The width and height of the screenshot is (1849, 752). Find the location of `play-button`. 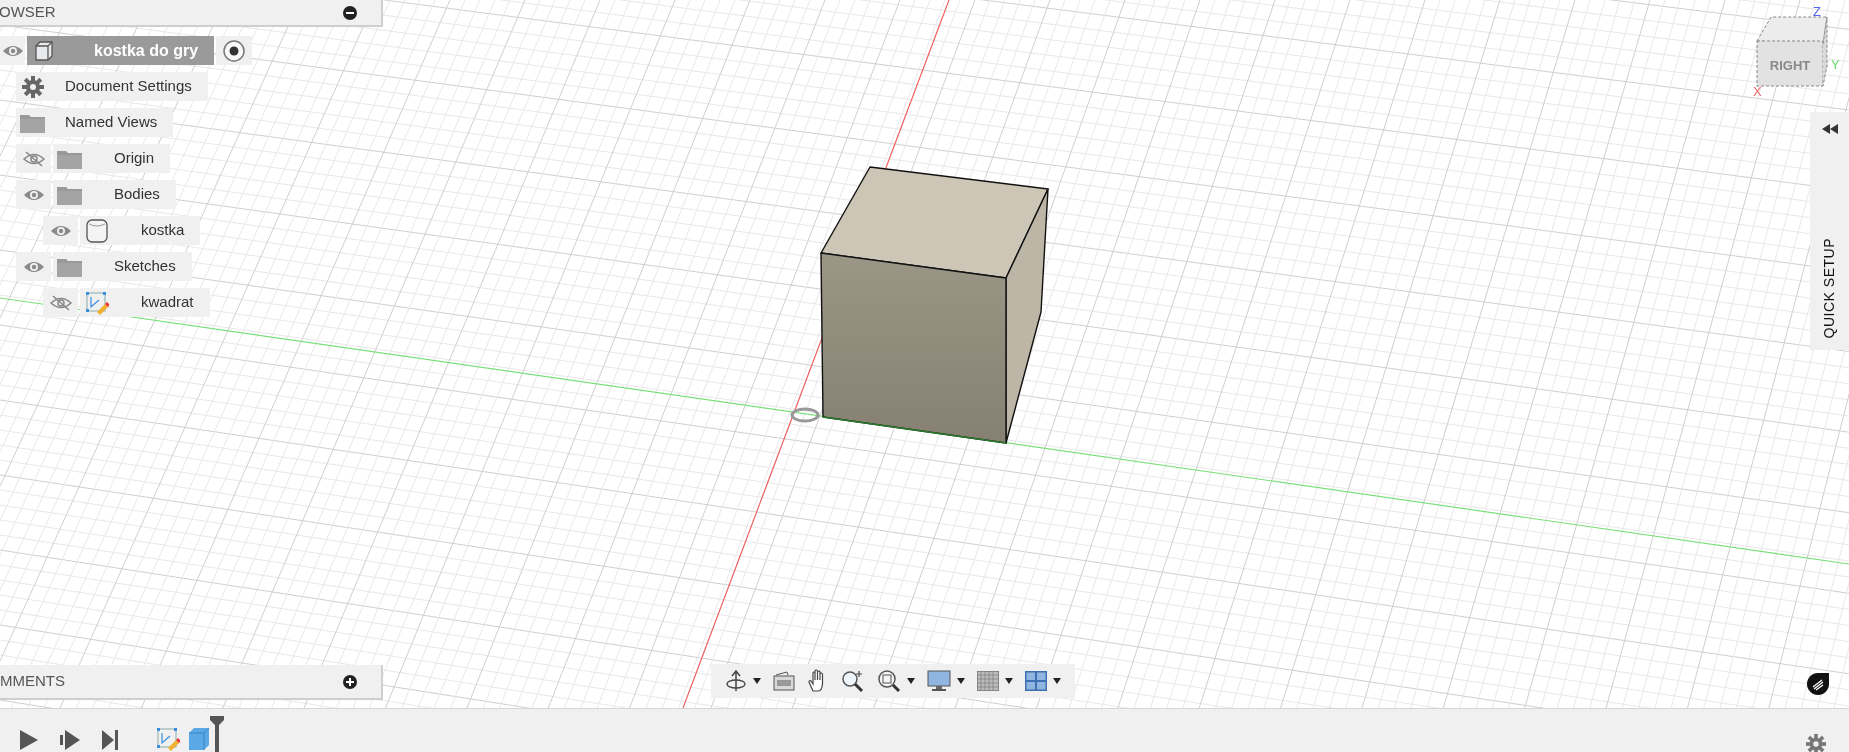

play-button is located at coordinates (29, 740).